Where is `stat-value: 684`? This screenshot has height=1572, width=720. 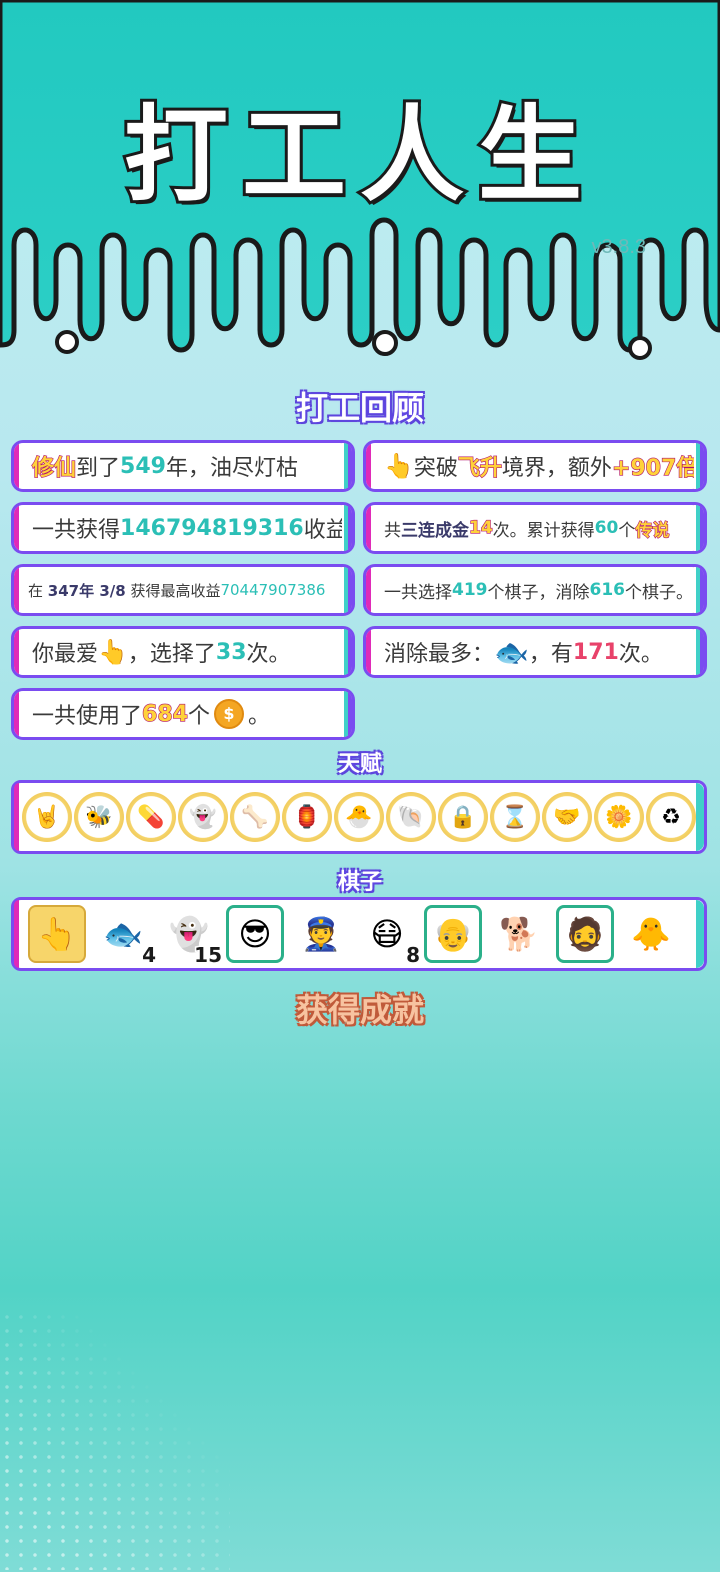 stat-value: 684 is located at coordinates (164, 714).